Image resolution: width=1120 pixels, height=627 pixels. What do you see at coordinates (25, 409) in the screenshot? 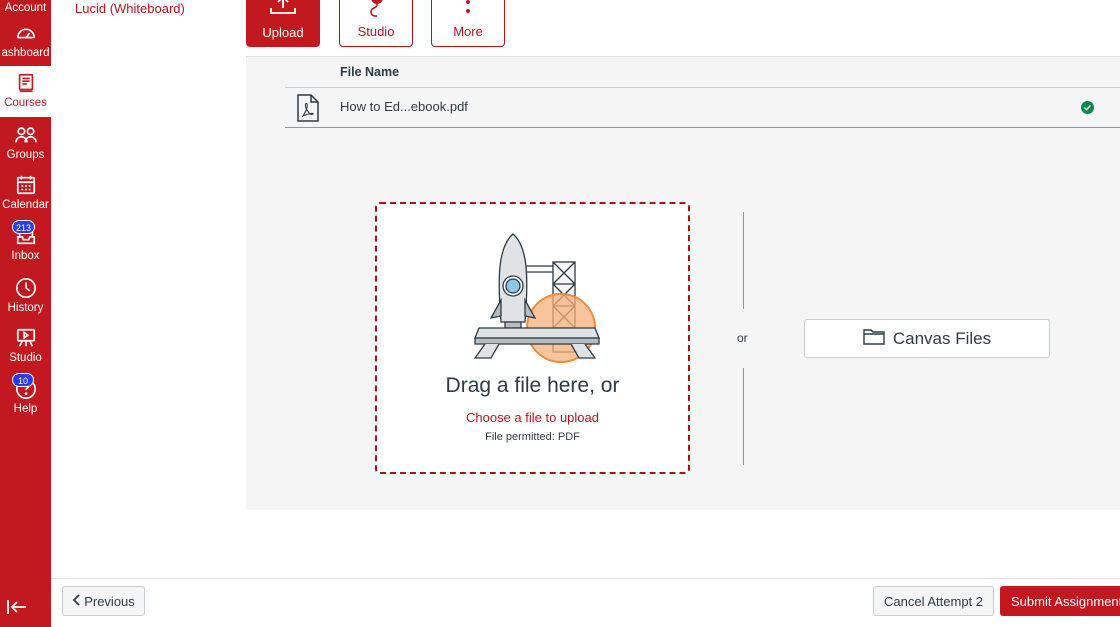
I see `nav-label: Help` at bounding box center [25, 409].